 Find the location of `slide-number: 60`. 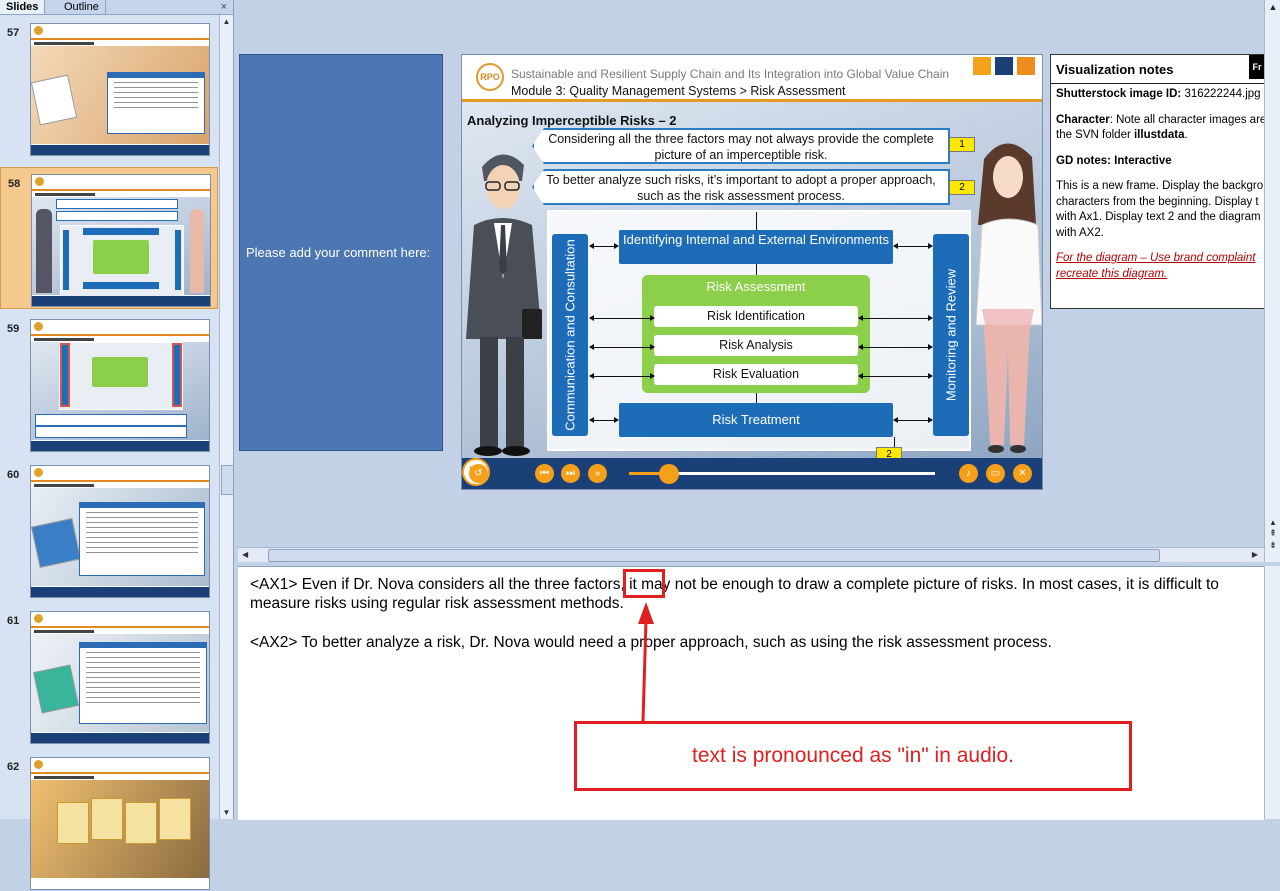

slide-number: 60 is located at coordinates (13, 475).